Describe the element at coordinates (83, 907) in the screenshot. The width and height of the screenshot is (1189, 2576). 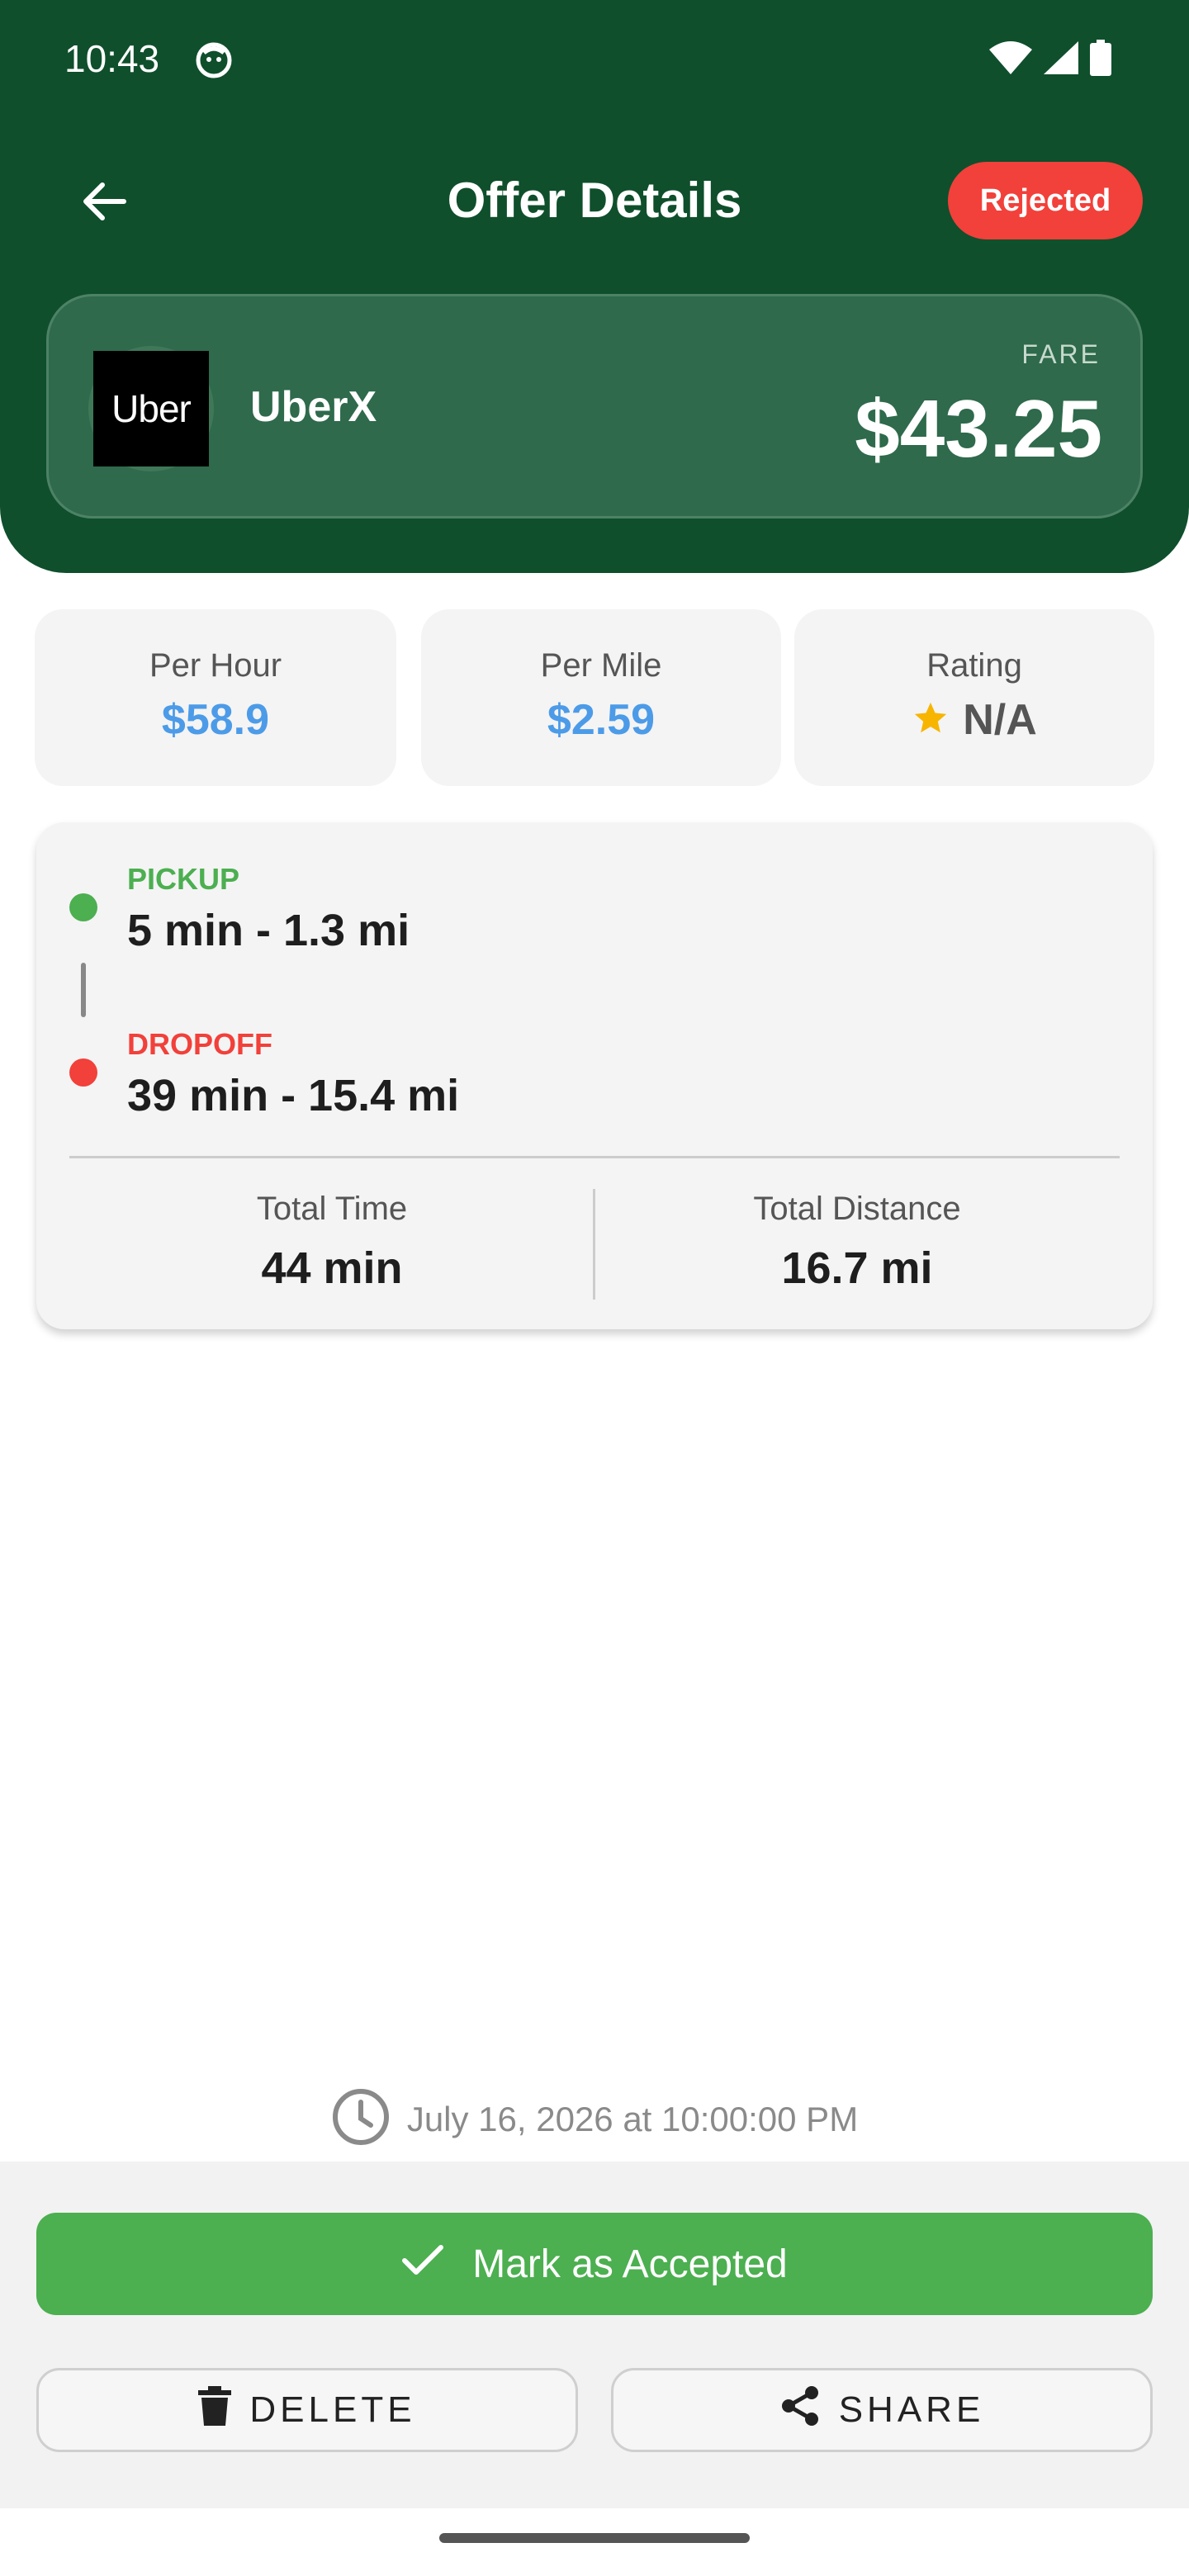
I see `pickup-dot` at that location.